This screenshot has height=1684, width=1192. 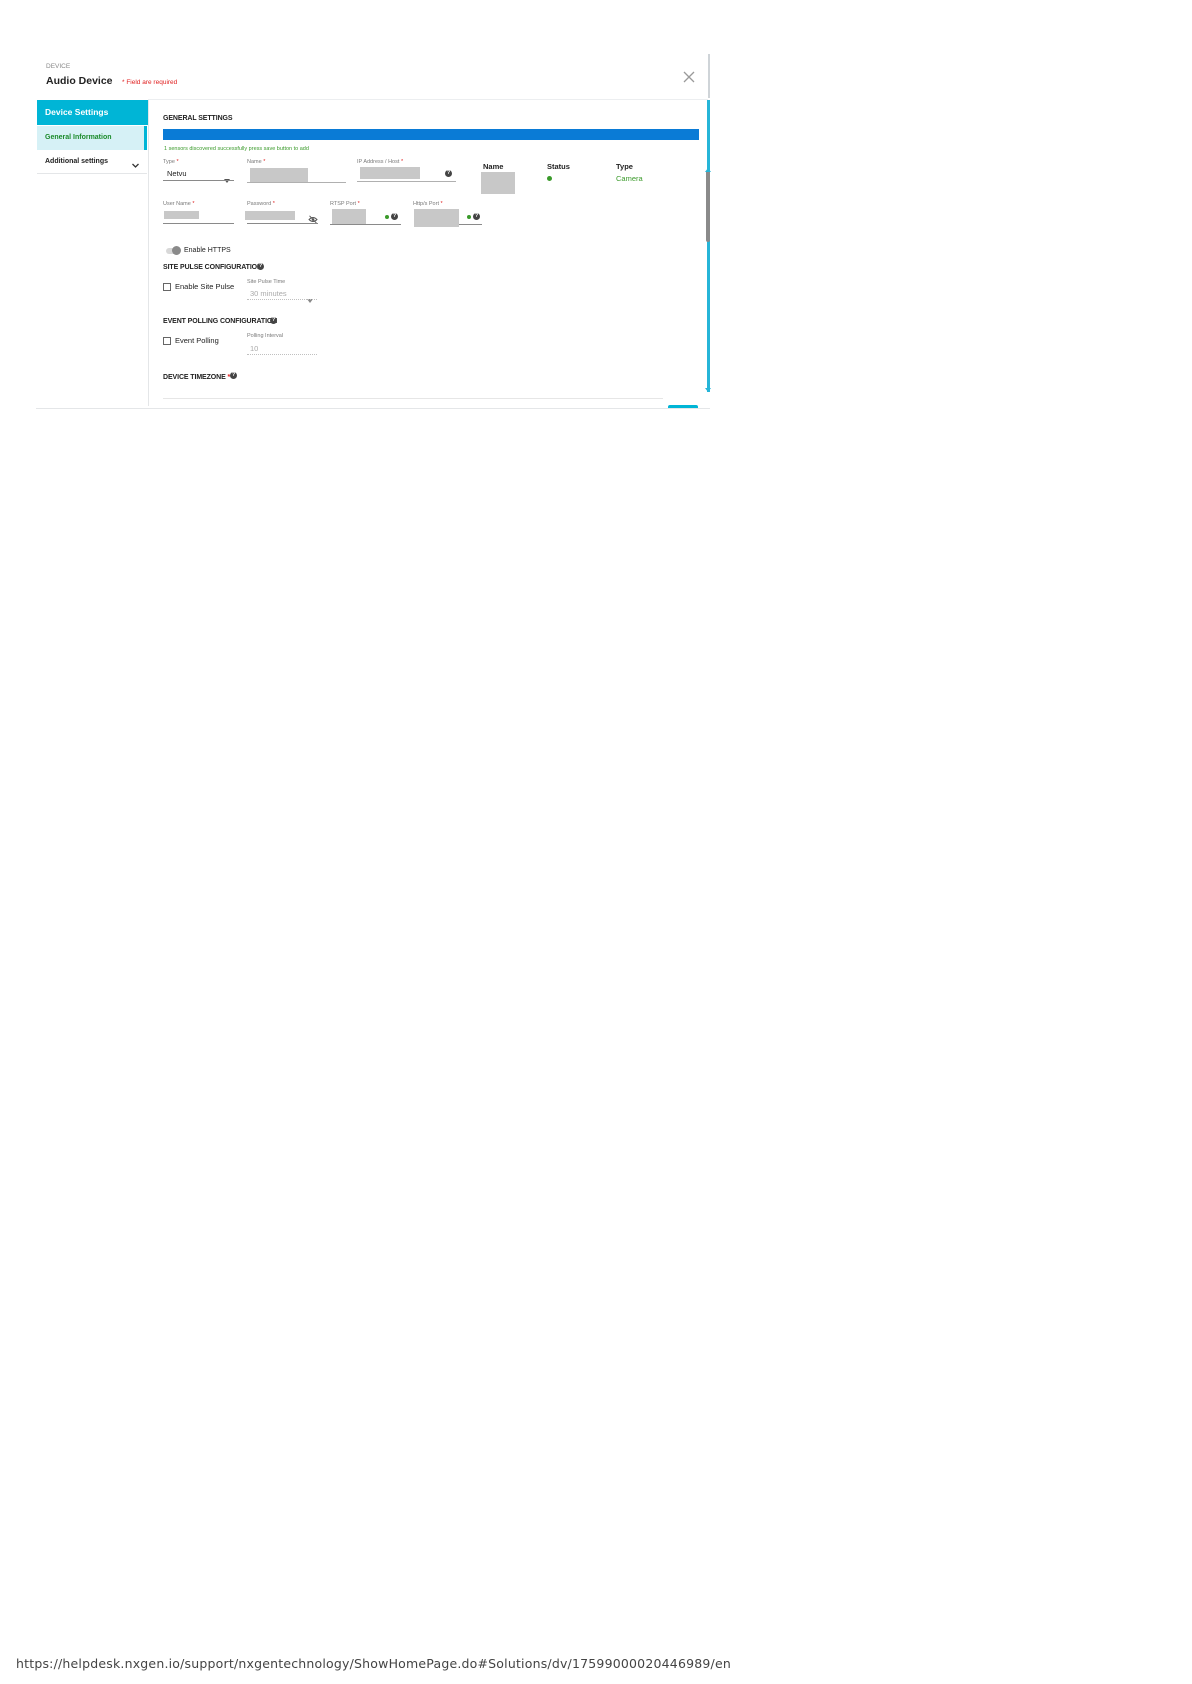 I want to click on type-underline, so click(x=198, y=180).